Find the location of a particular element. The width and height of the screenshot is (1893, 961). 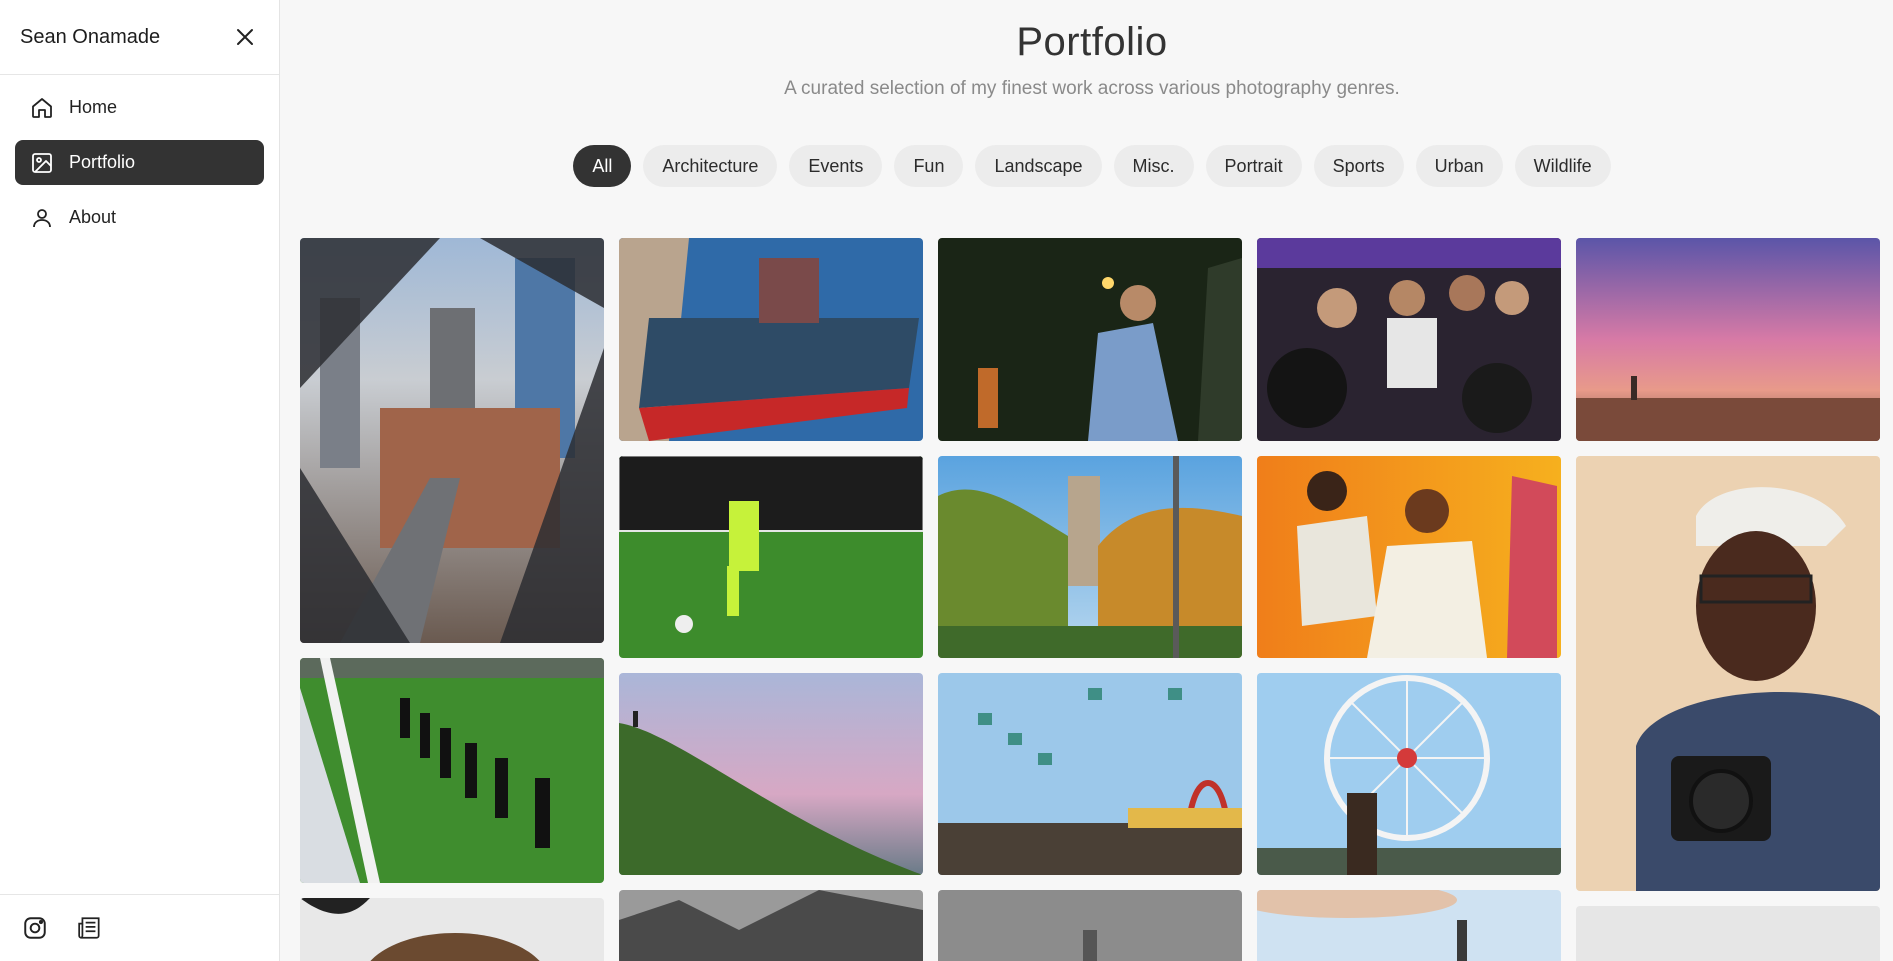

filter-chip-architecture: Architecture is located at coordinates (710, 166).